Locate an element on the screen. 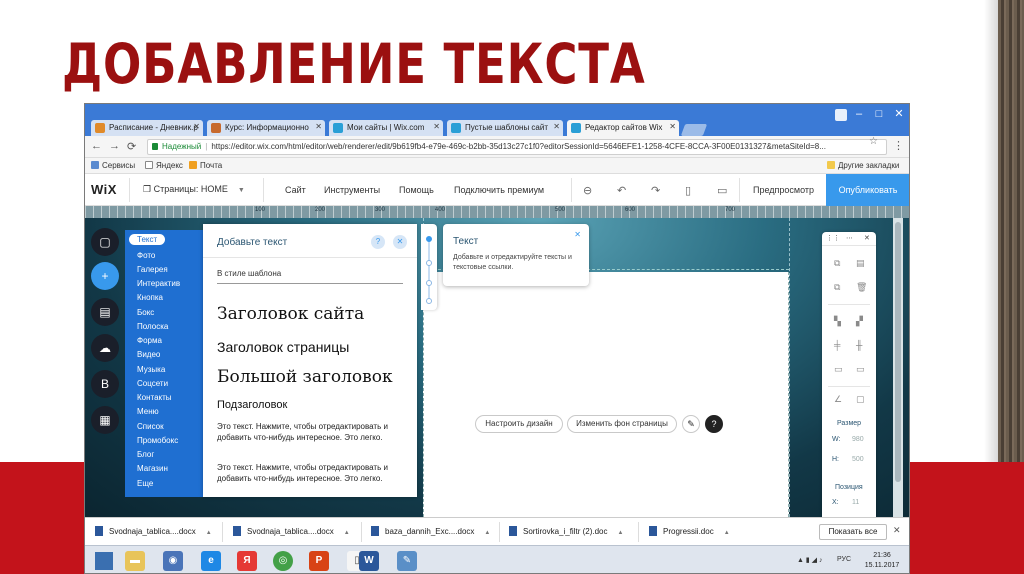 The width and height of the screenshot is (1024, 574). category-photo: Фото is located at coordinates (146, 255).